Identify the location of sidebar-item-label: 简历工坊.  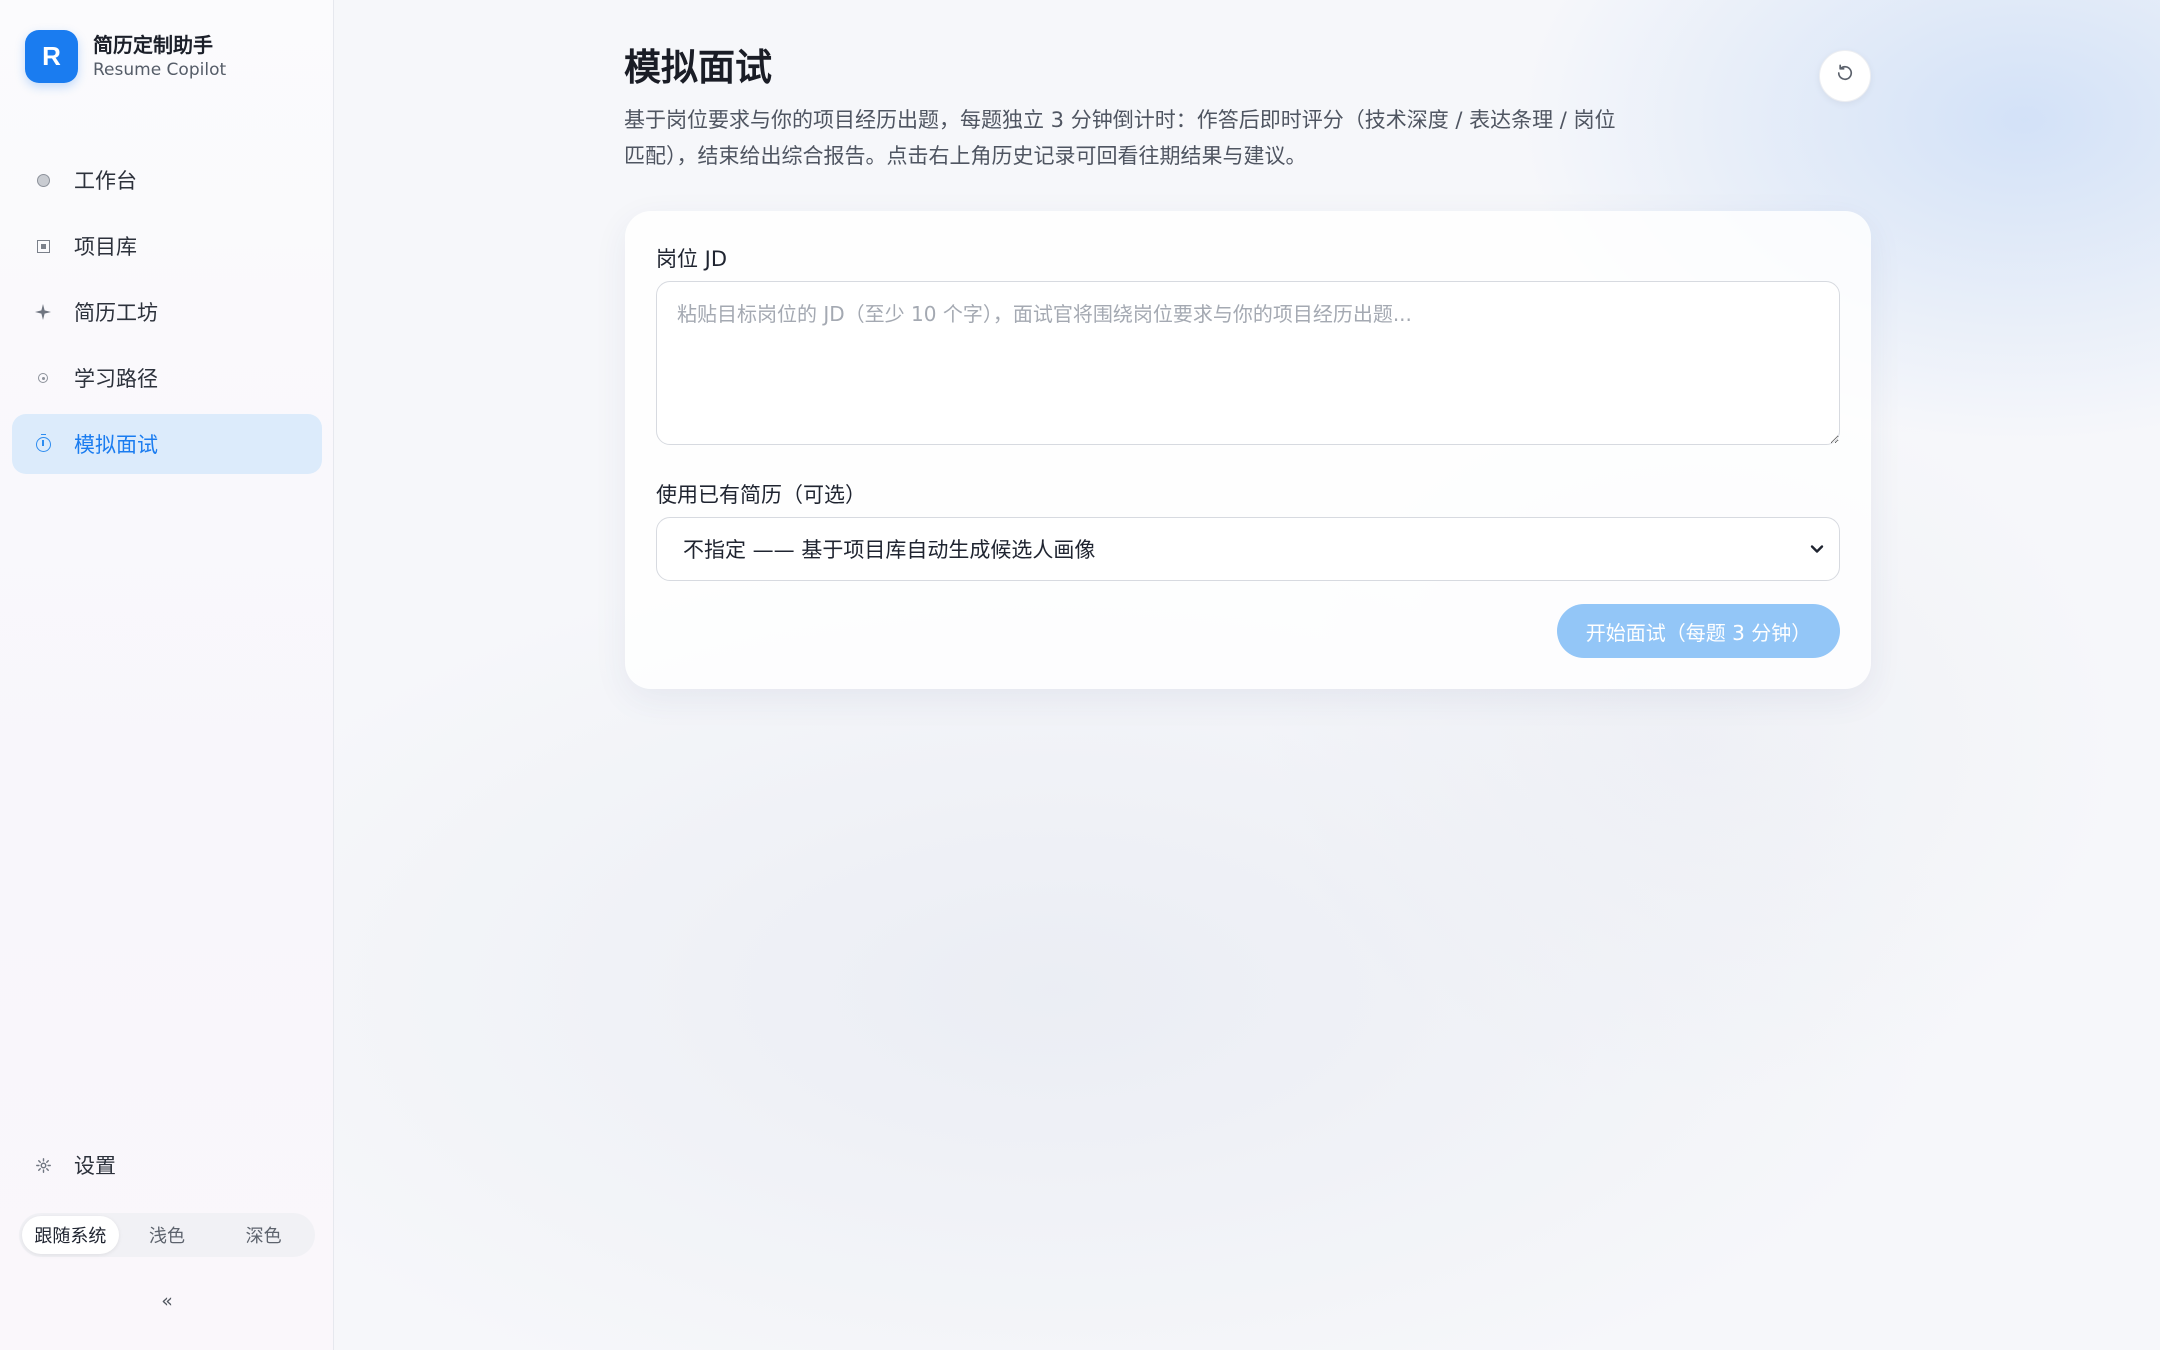
(116, 313).